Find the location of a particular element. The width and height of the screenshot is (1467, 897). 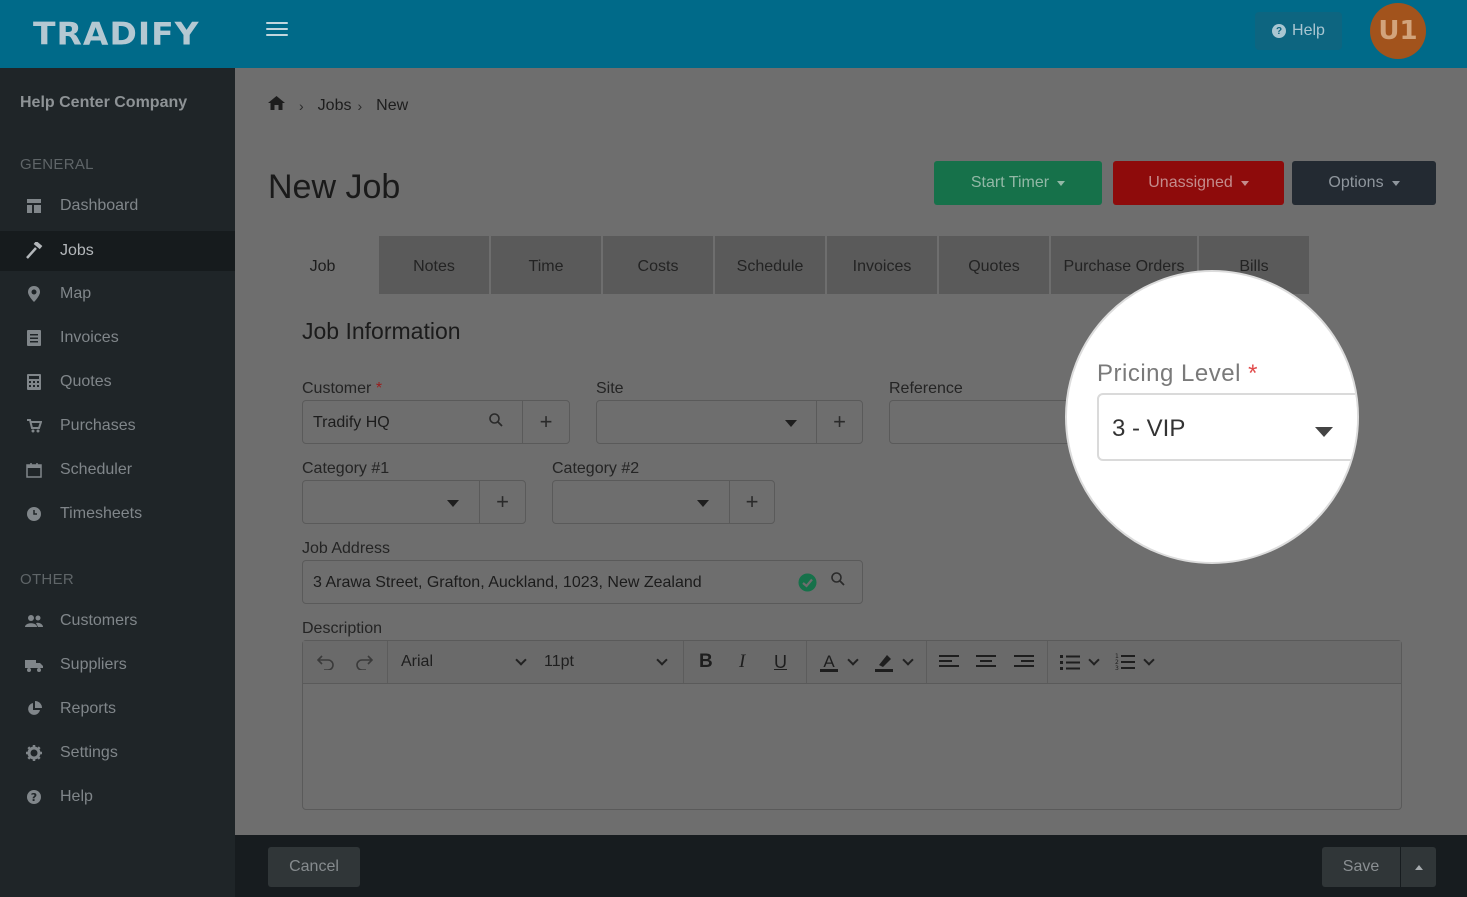

site-select: + is located at coordinates (729, 422).